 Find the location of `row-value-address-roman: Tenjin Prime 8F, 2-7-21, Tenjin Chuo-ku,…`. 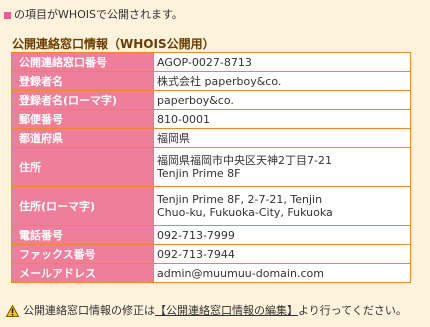

row-value-address-roman: Tenjin Prime 8F, 2-7-21, Tenjin Chuo-ku,… is located at coordinates (282, 206).